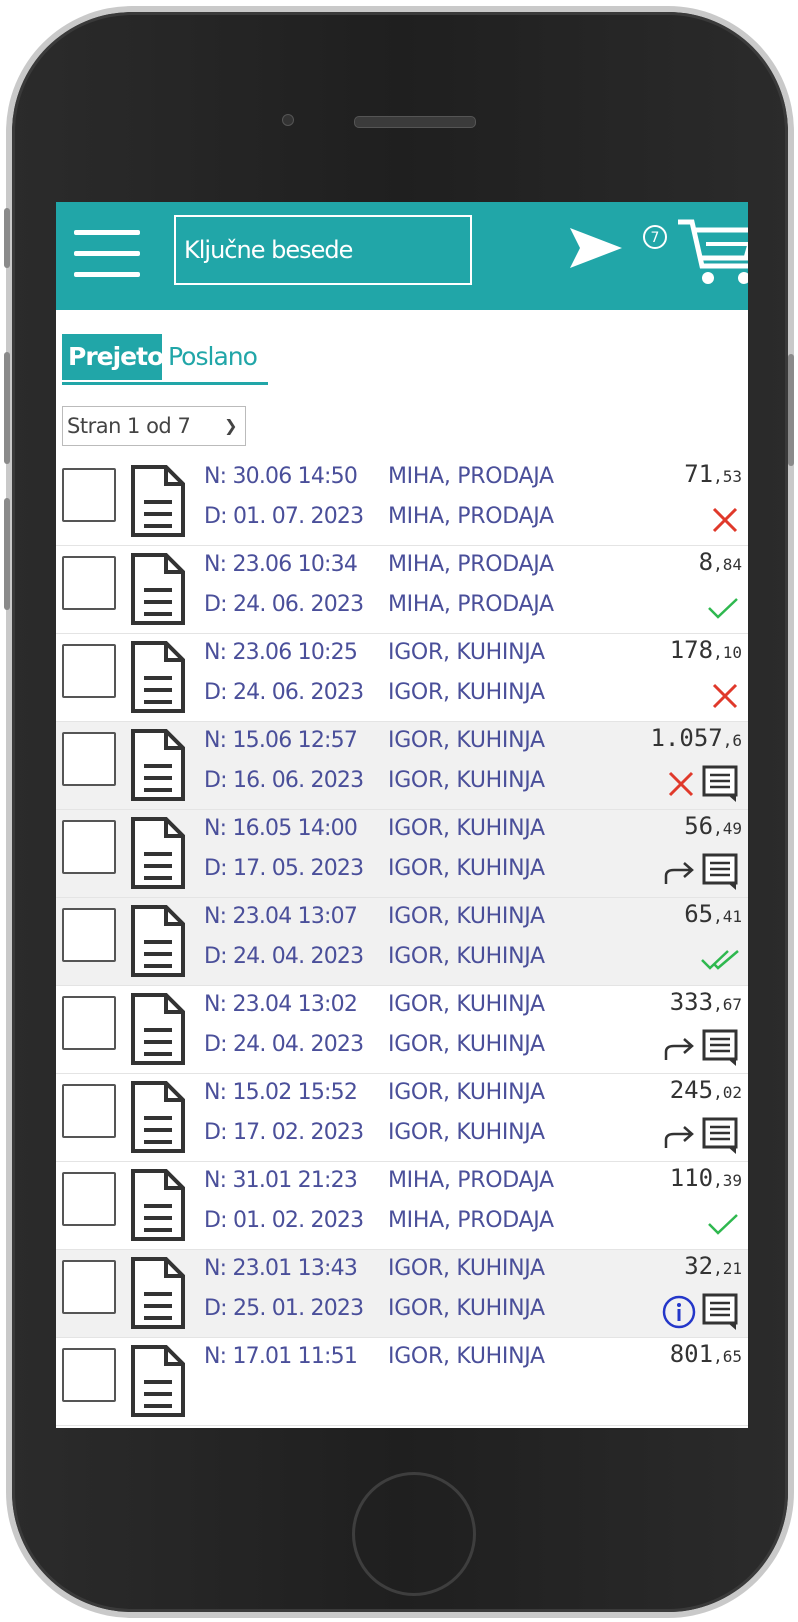 The height and width of the screenshot is (1622, 798). I want to click on volume-switch, so click(7, 238).